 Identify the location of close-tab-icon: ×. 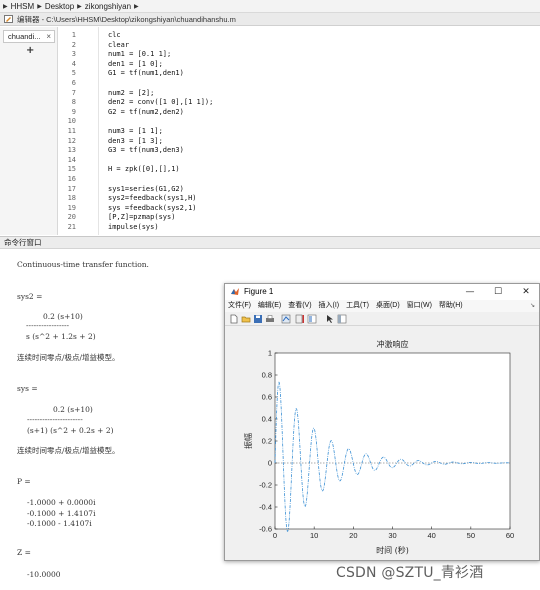
(48, 36).